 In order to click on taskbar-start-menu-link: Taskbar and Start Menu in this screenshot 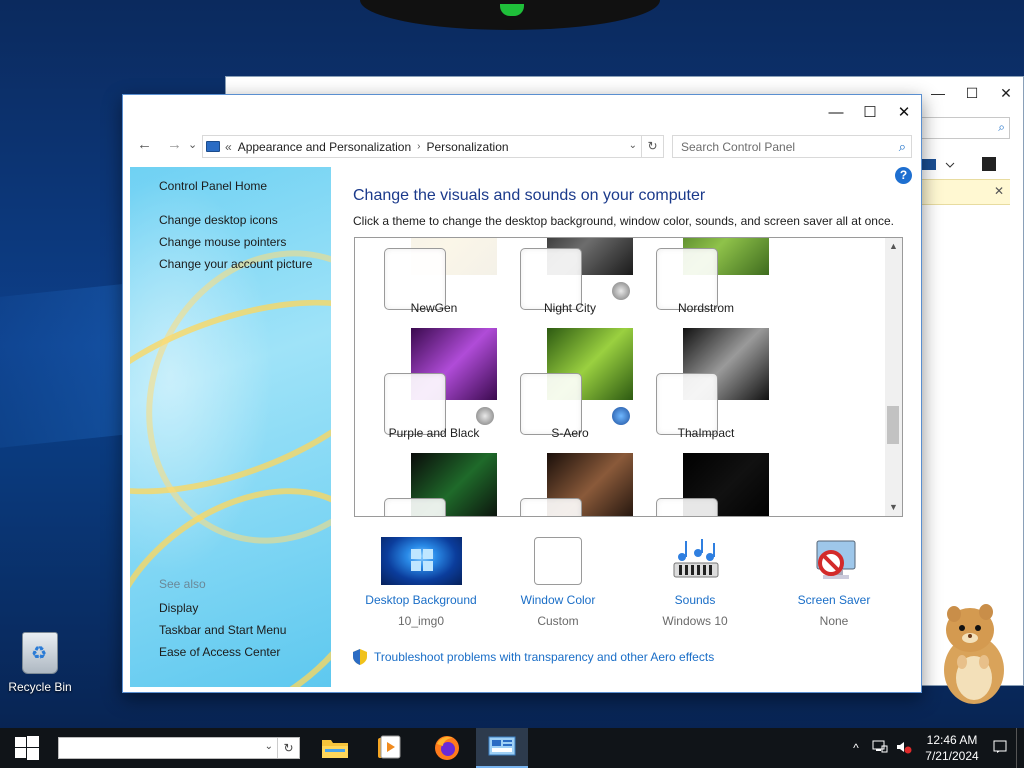, I will do `click(222, 630)`.